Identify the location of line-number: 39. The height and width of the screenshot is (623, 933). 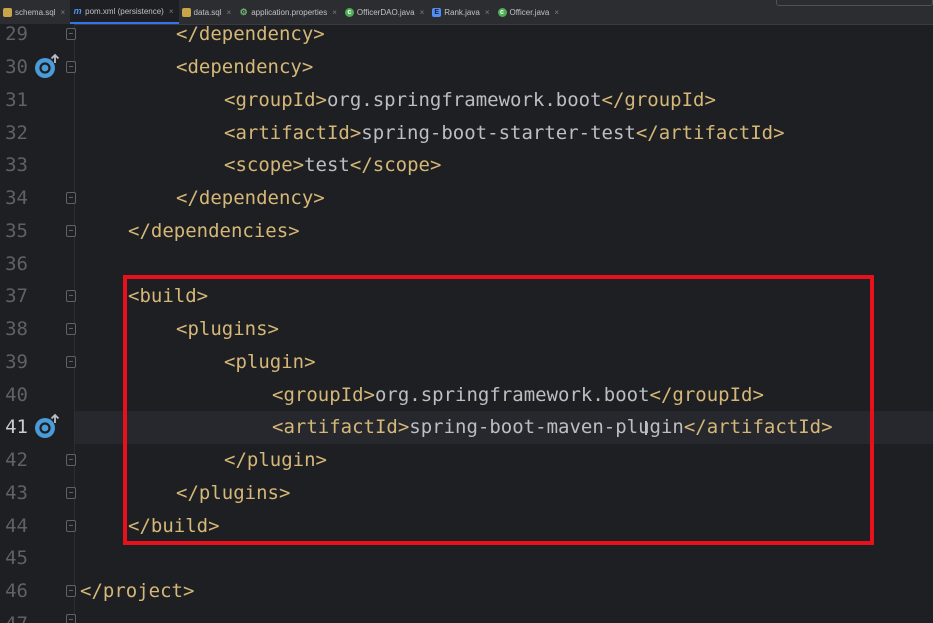
(16, 362).